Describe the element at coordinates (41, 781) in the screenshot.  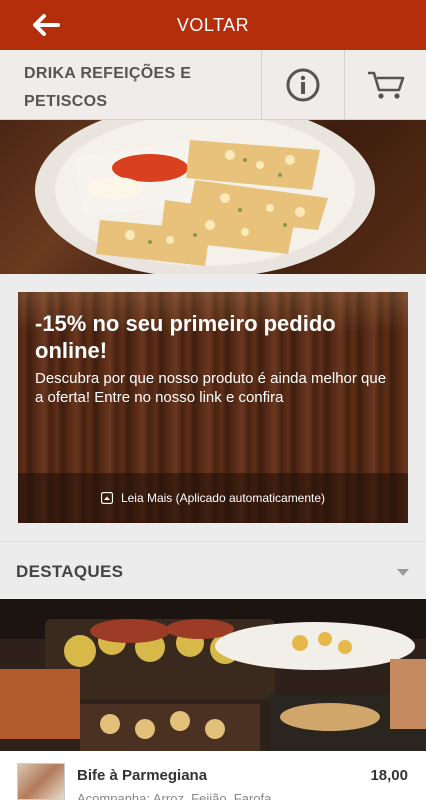
I see `item-thumbnail` at that location.